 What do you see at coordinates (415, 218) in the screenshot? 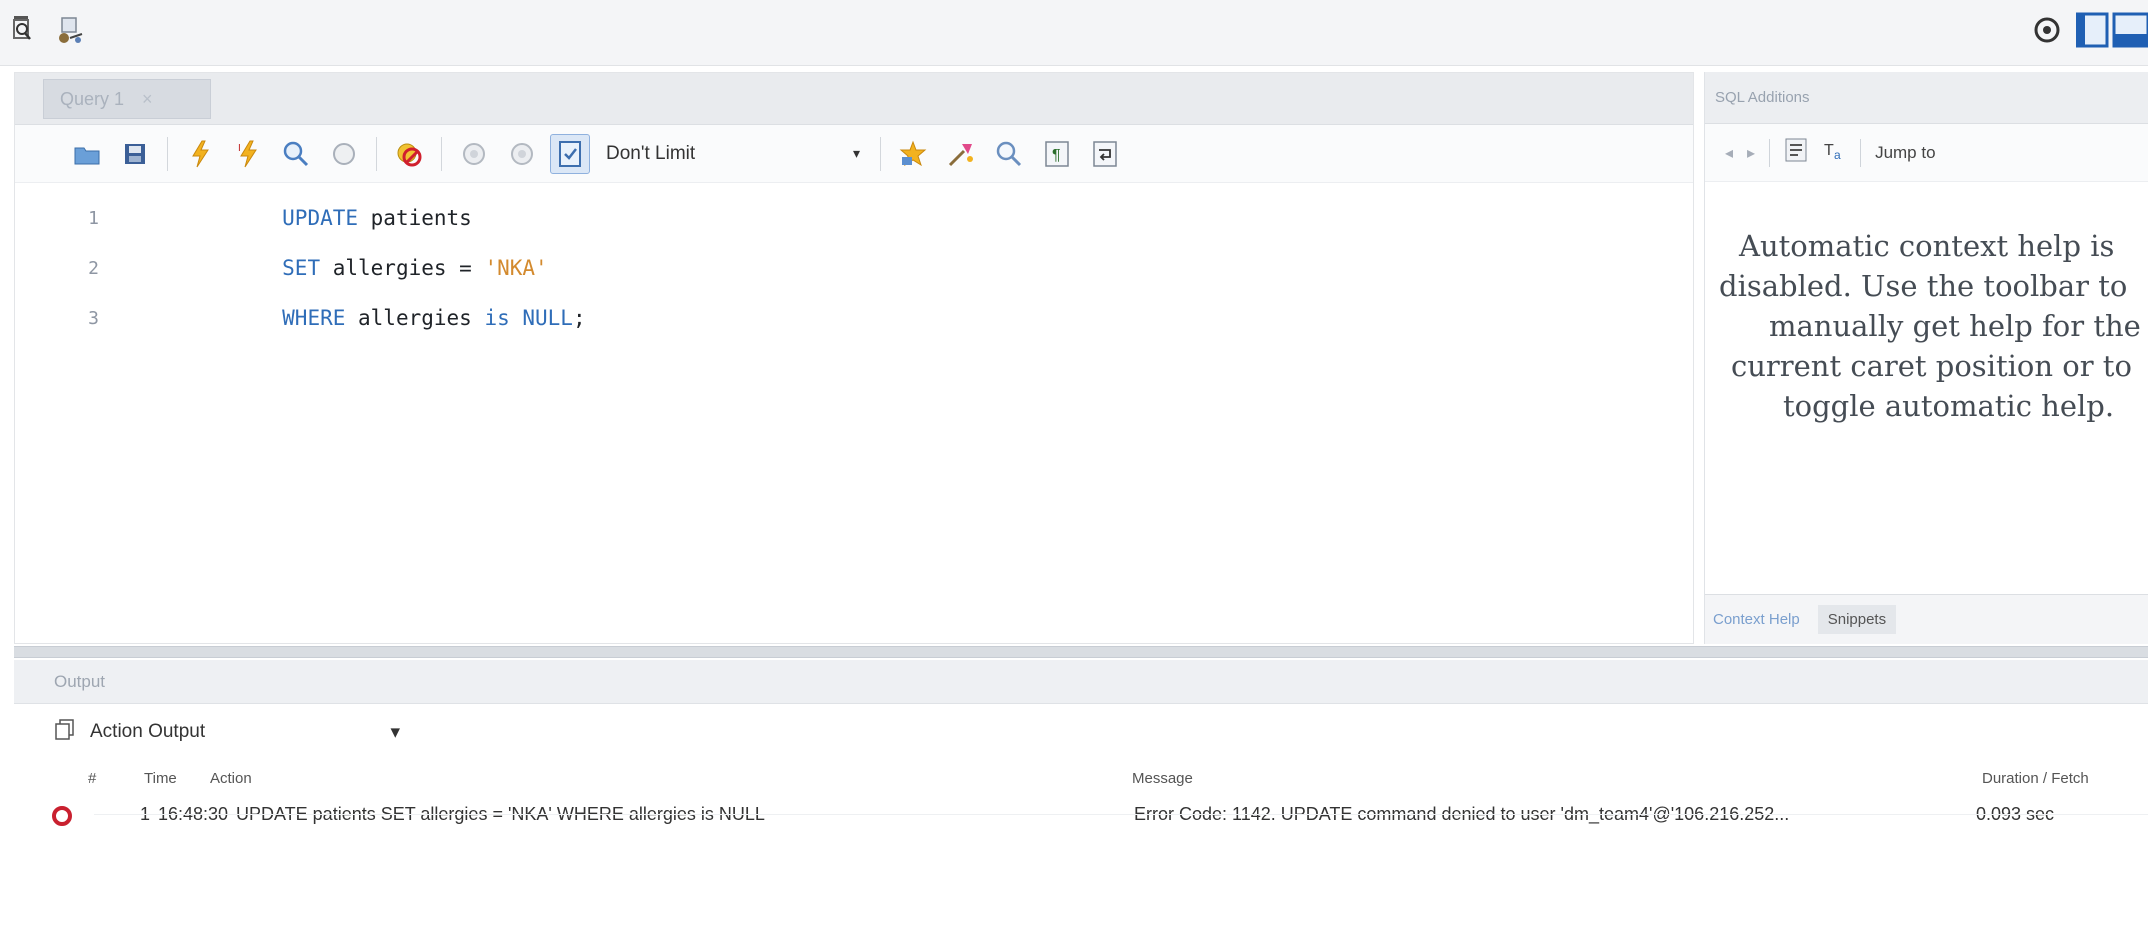
I see `sql-text: patients` at bounding box center [415, 218].